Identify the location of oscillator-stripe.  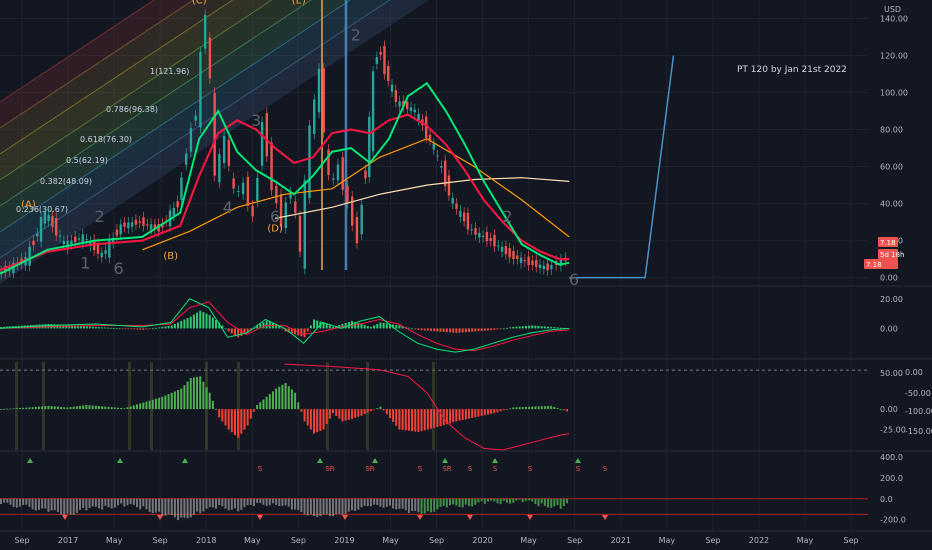
(433, 406).